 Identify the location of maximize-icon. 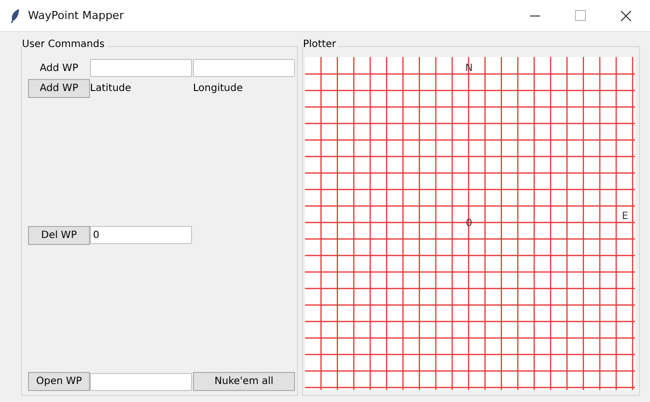
(580, 15).